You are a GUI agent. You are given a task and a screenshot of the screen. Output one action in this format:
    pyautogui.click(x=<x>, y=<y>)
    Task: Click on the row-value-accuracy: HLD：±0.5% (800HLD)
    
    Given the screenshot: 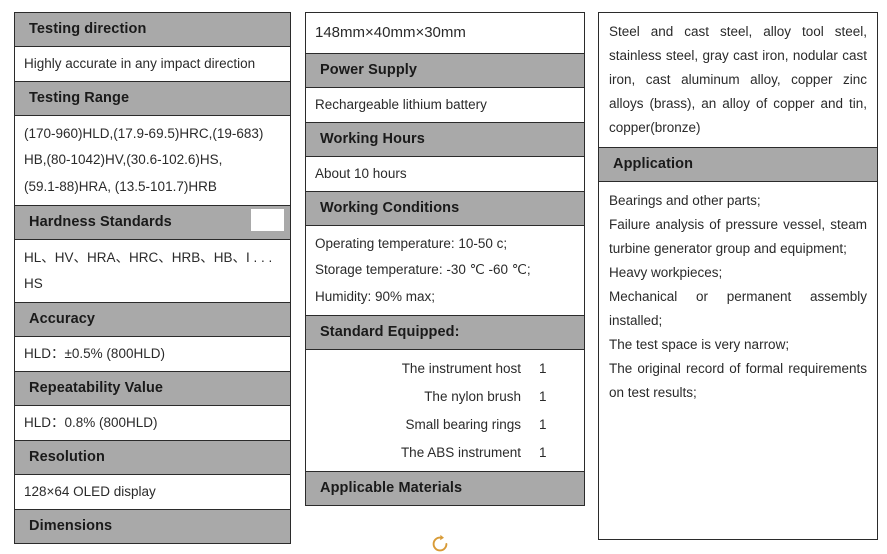 What is the action you would take?
    pyautogui.click(x=152, y=355)
    